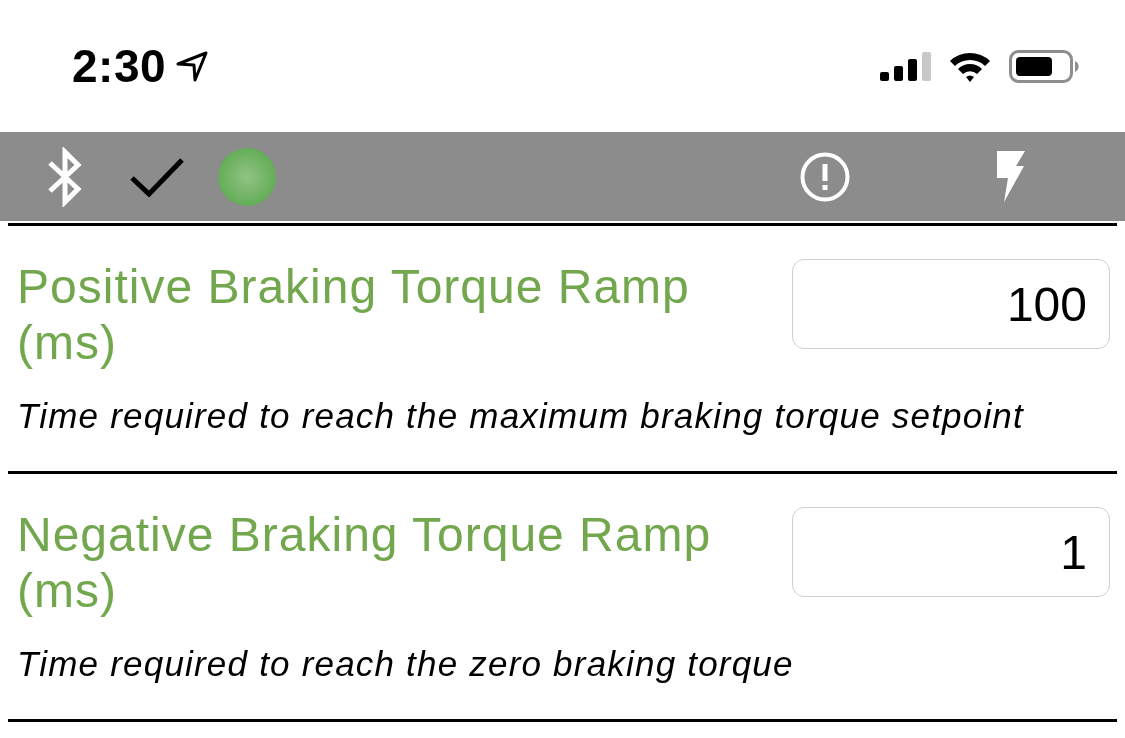 The height and width of the screenshot is (738, 1125). What do you see at coordinates (365, 563) in the screenshot?
I see `setting-title: Negative Braking Torque Ramp (ms)` at bounding box center [365, 563].